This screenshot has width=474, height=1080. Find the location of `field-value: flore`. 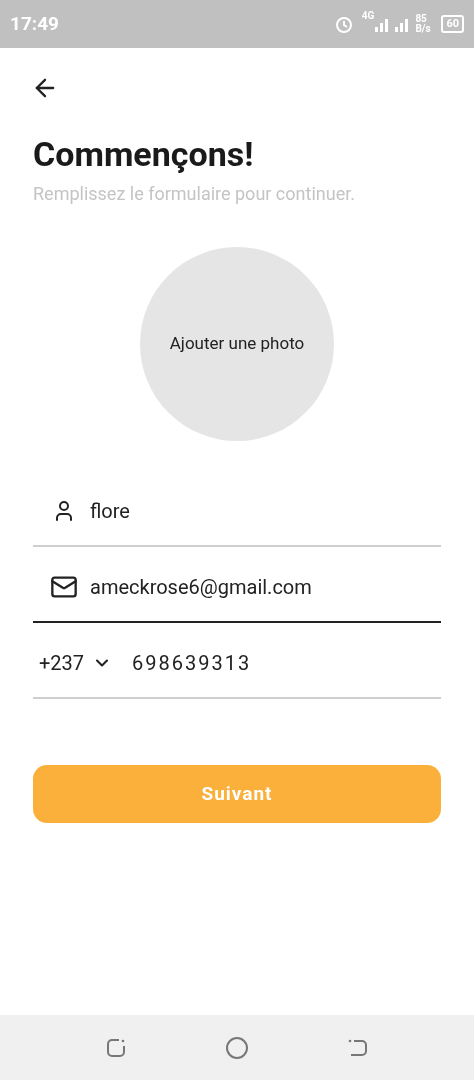

field-value: flore is located at coordinates (110, 511).